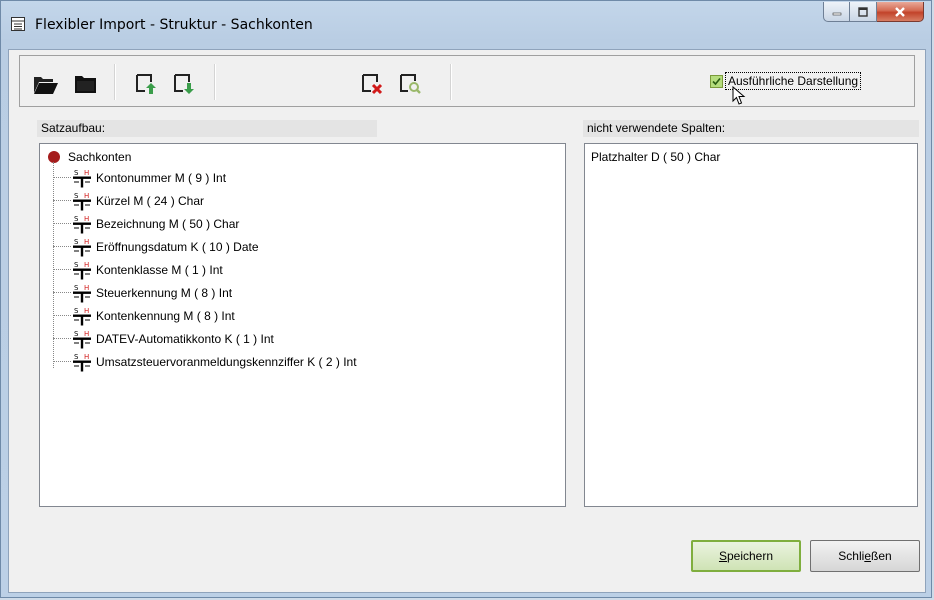 Image resolution: width=934 pixels, height=600 pixels. I want to click on toolbar: Ausführliche Darstellung, so click(467, 81).